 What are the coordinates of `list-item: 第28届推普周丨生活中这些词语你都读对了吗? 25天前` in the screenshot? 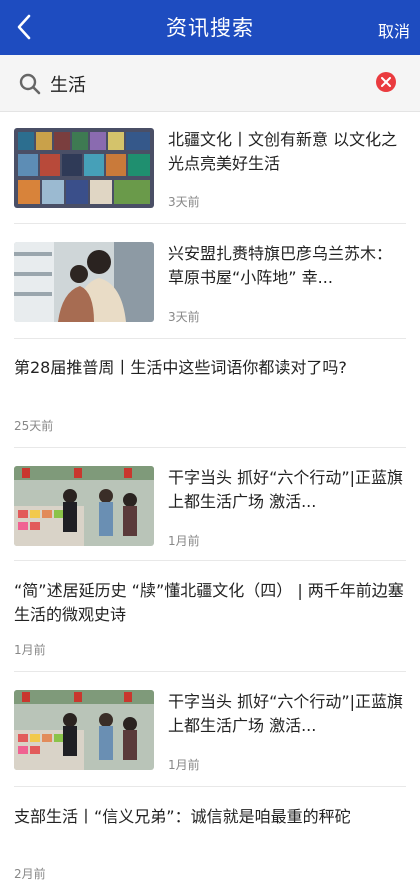 It's located at (210, 393).